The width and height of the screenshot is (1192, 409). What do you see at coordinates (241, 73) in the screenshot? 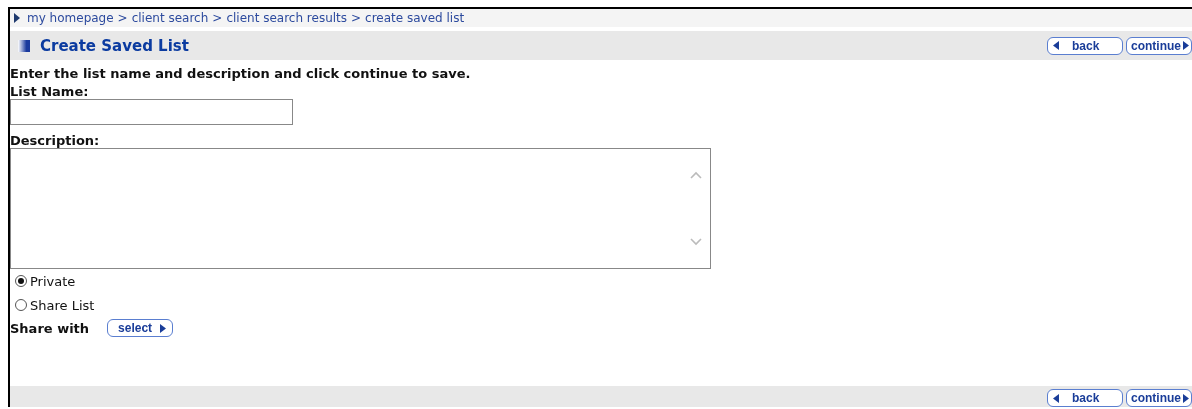
I see `instructions: Enter the list name and description and click continue to save.` at bounding box center [241, 73].